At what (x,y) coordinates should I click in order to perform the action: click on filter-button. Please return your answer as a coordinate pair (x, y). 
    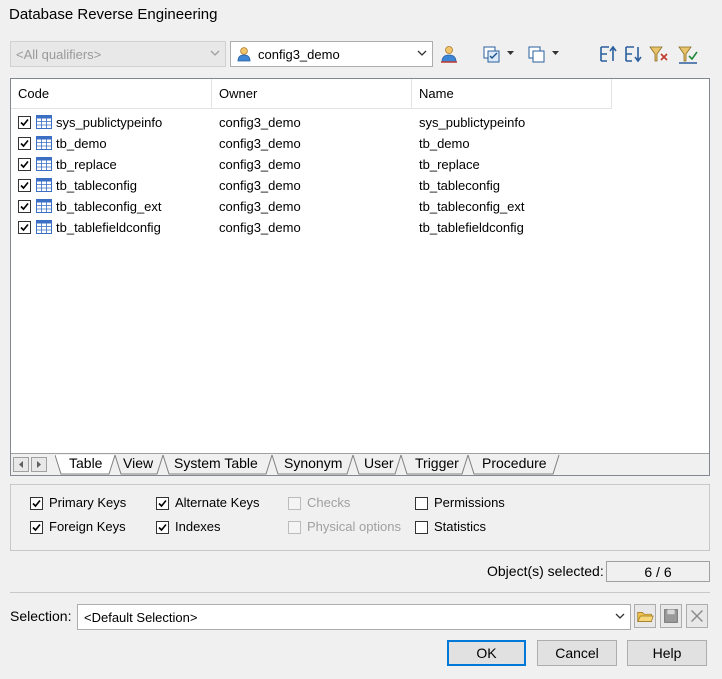
    Looking at the image, I should click on (659, 54).